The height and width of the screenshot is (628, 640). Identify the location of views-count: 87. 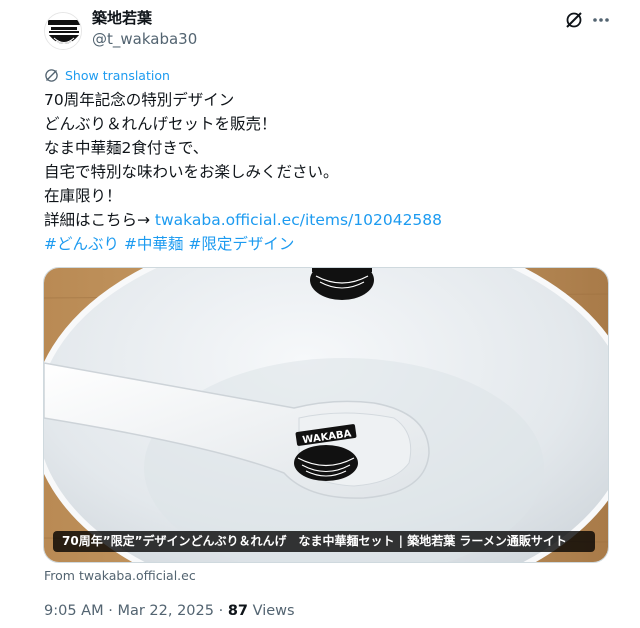
(237, 611).